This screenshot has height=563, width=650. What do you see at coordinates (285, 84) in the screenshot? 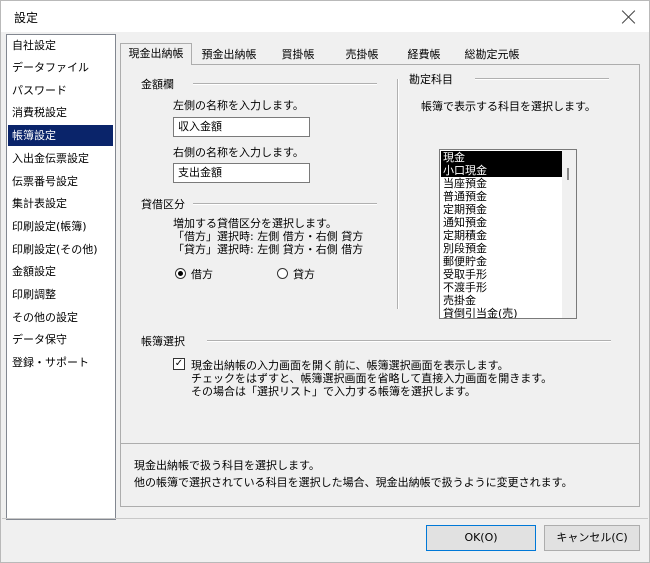
I see `amount-group-rule` at bounding box center [285, 84].